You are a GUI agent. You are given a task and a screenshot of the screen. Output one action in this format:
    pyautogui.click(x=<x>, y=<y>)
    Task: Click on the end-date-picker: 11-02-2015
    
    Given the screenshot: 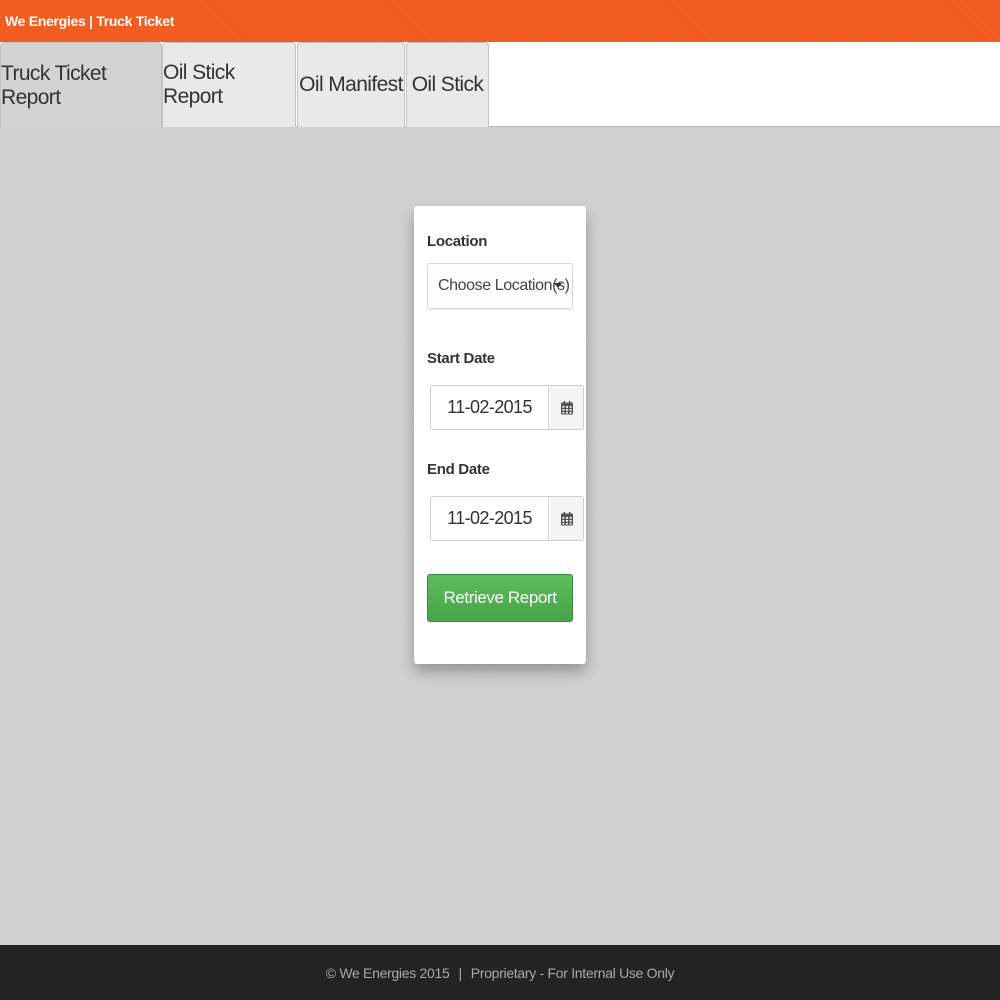 What is the action you would take?
    pyautogui.click(x=507, y=518)
    